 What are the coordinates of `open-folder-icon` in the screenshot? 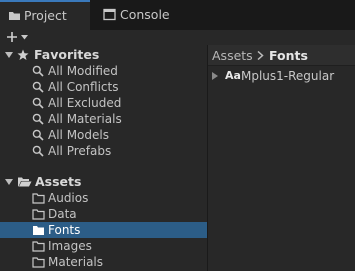 It's located at (25, 182).